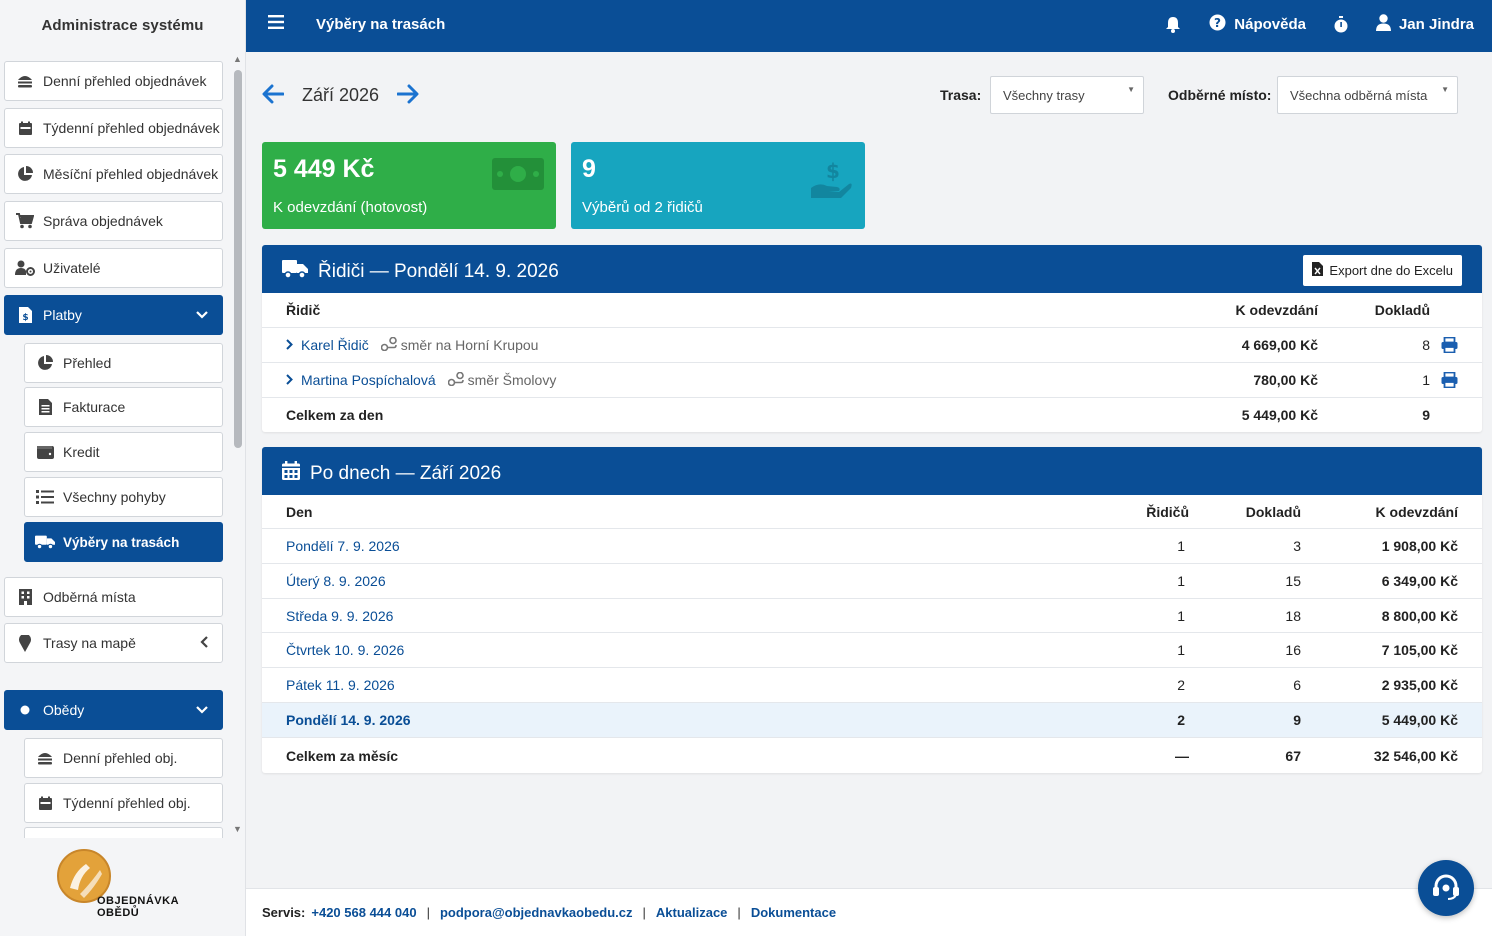 This screenshot has height=936, width=1492. Describe the element at coordinates (348, 720) in the screenshot. I see `day-link: Pondělí 14. 9. 2026` at that location.